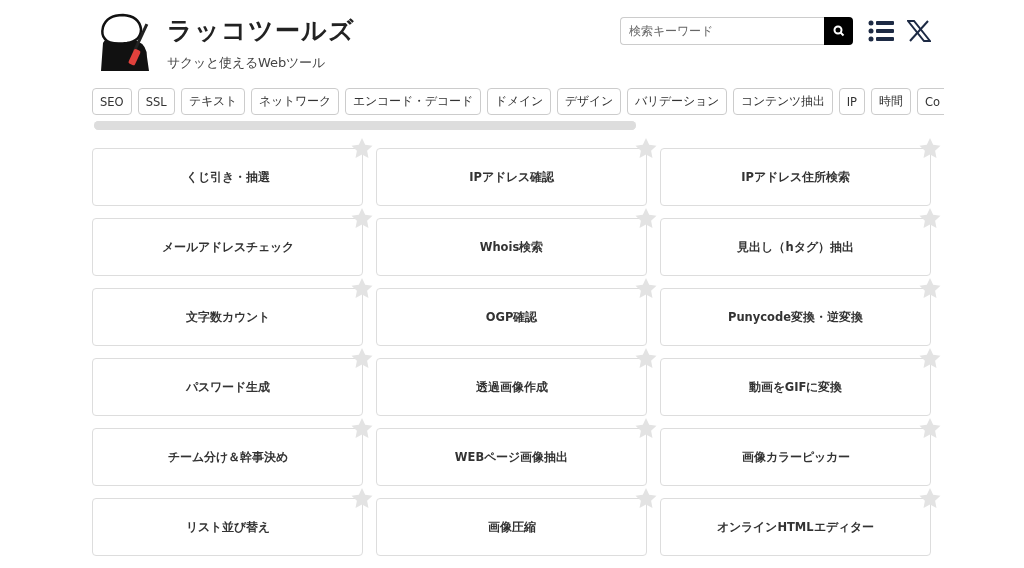  I want to click on tool-card: 画像カラーピッカー, so click(795, 457).